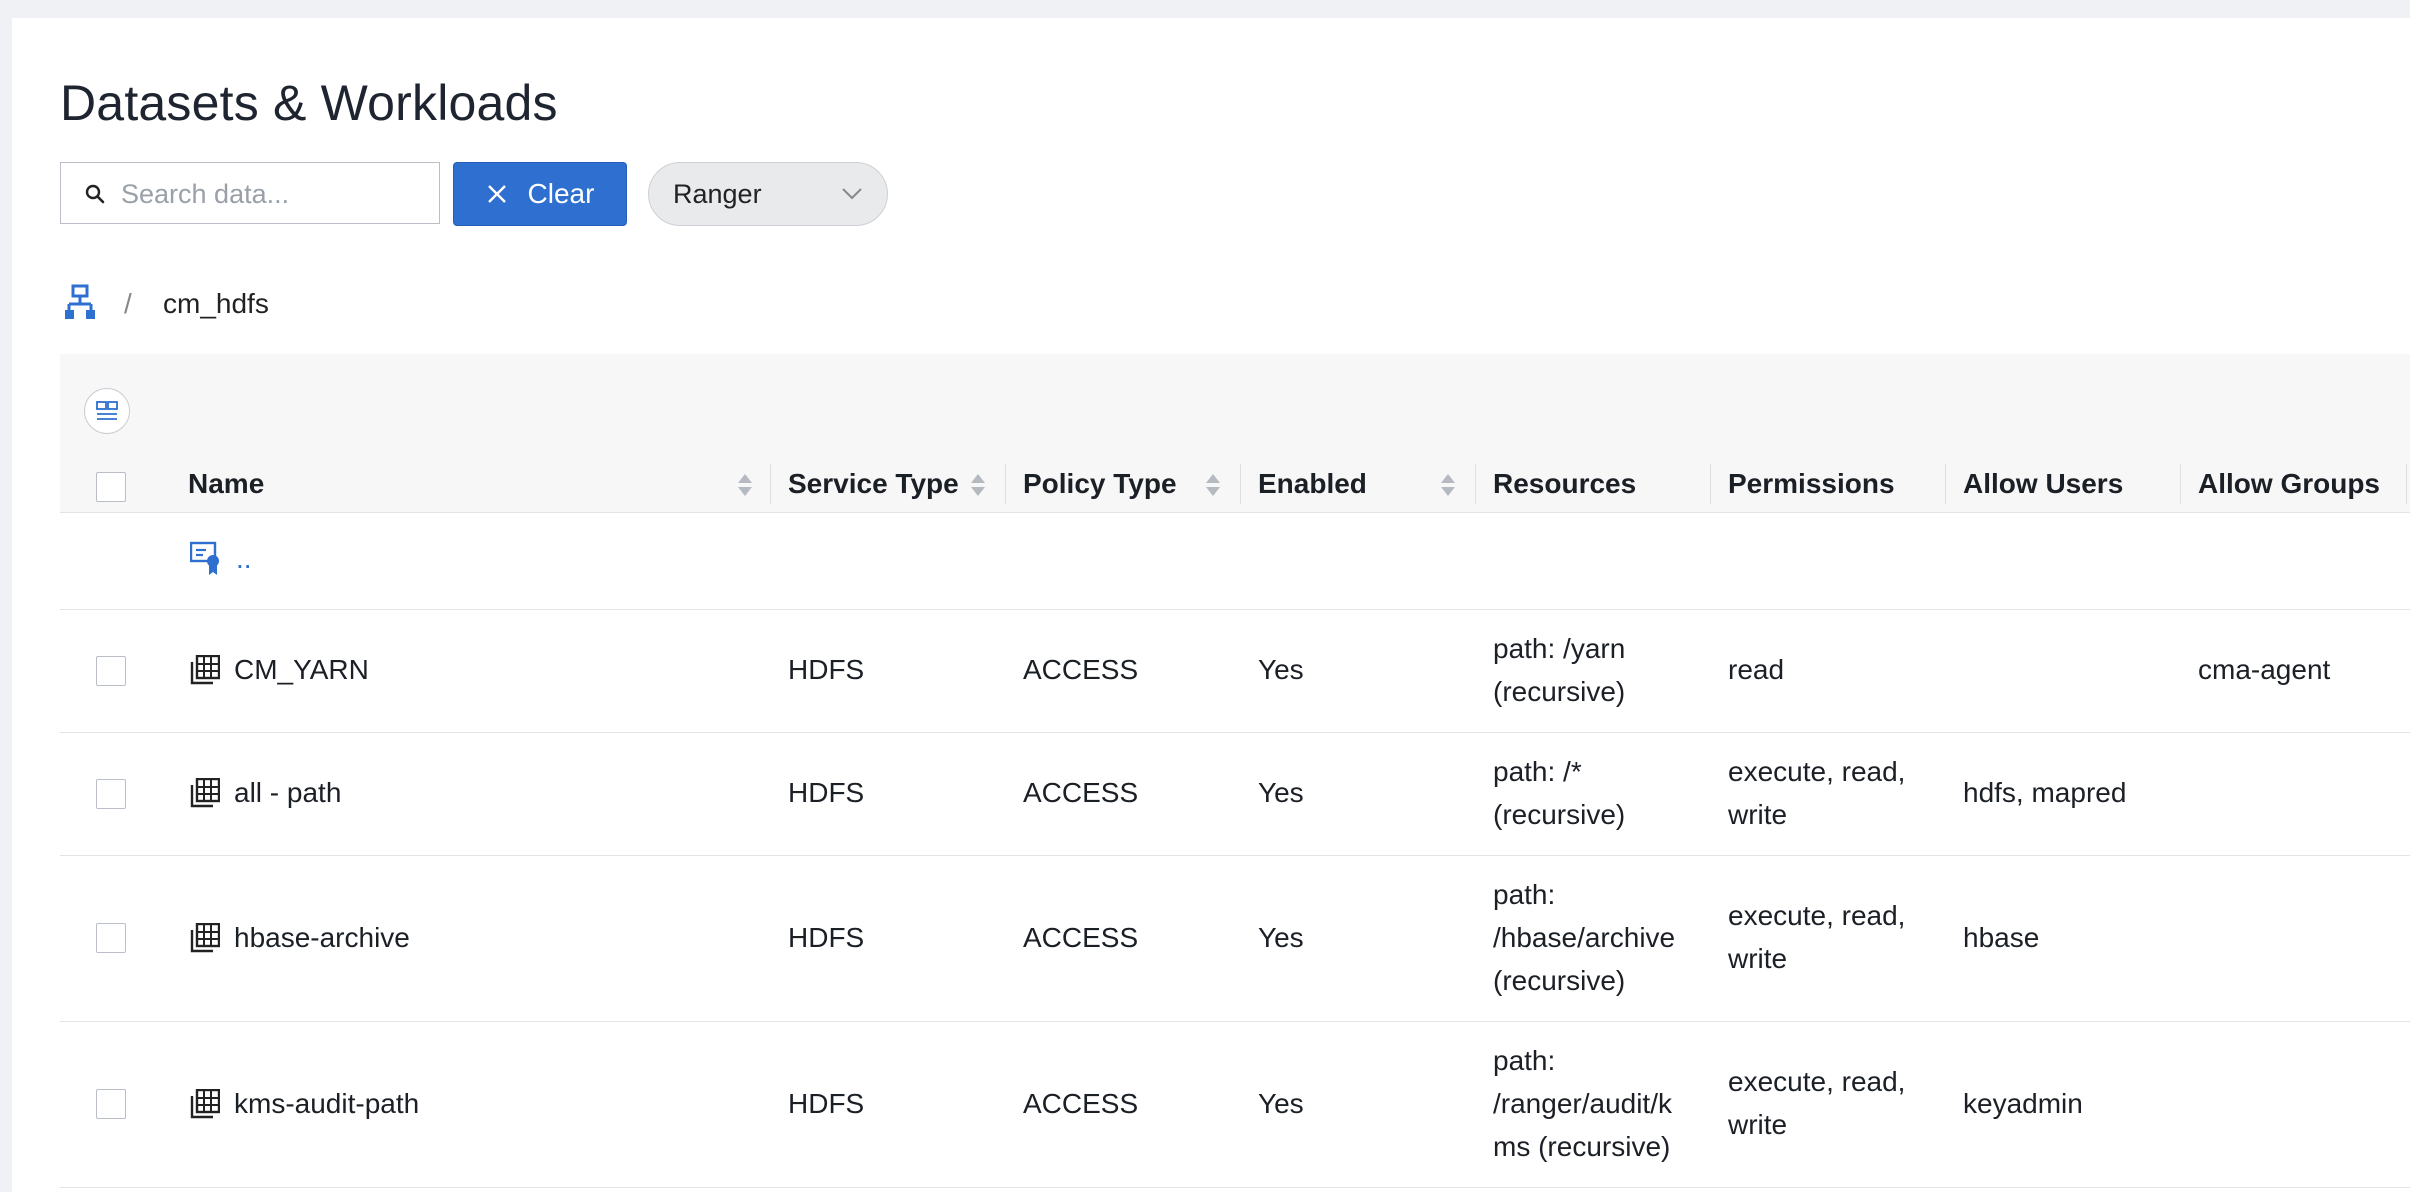  I want to click on column-header-policy-type: Policy Type, so click(1100, 484).